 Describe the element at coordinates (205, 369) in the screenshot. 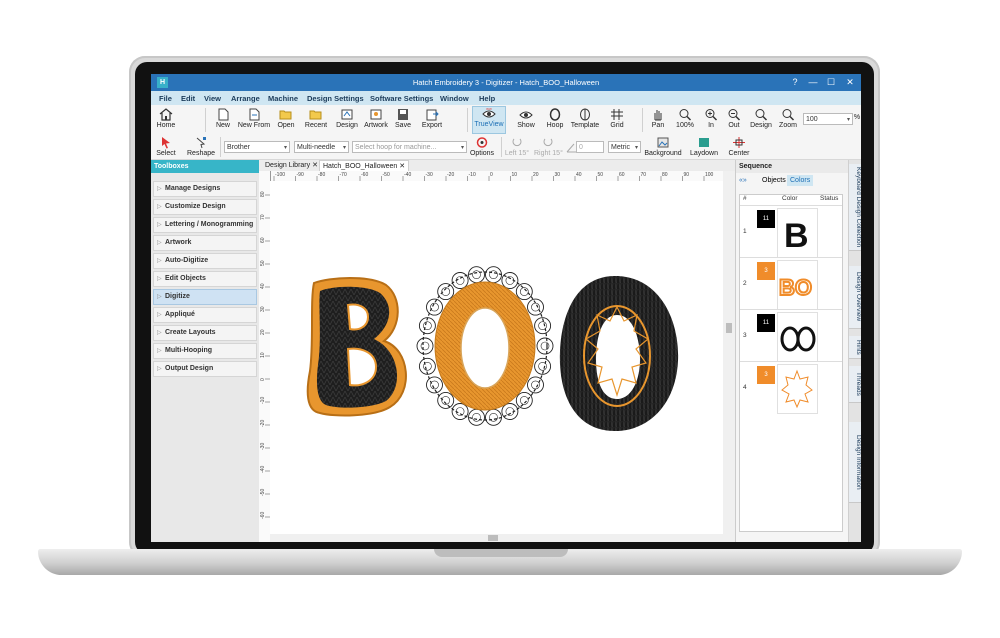

I see `toolbox-output-design: ▷ Output Design` at that location.